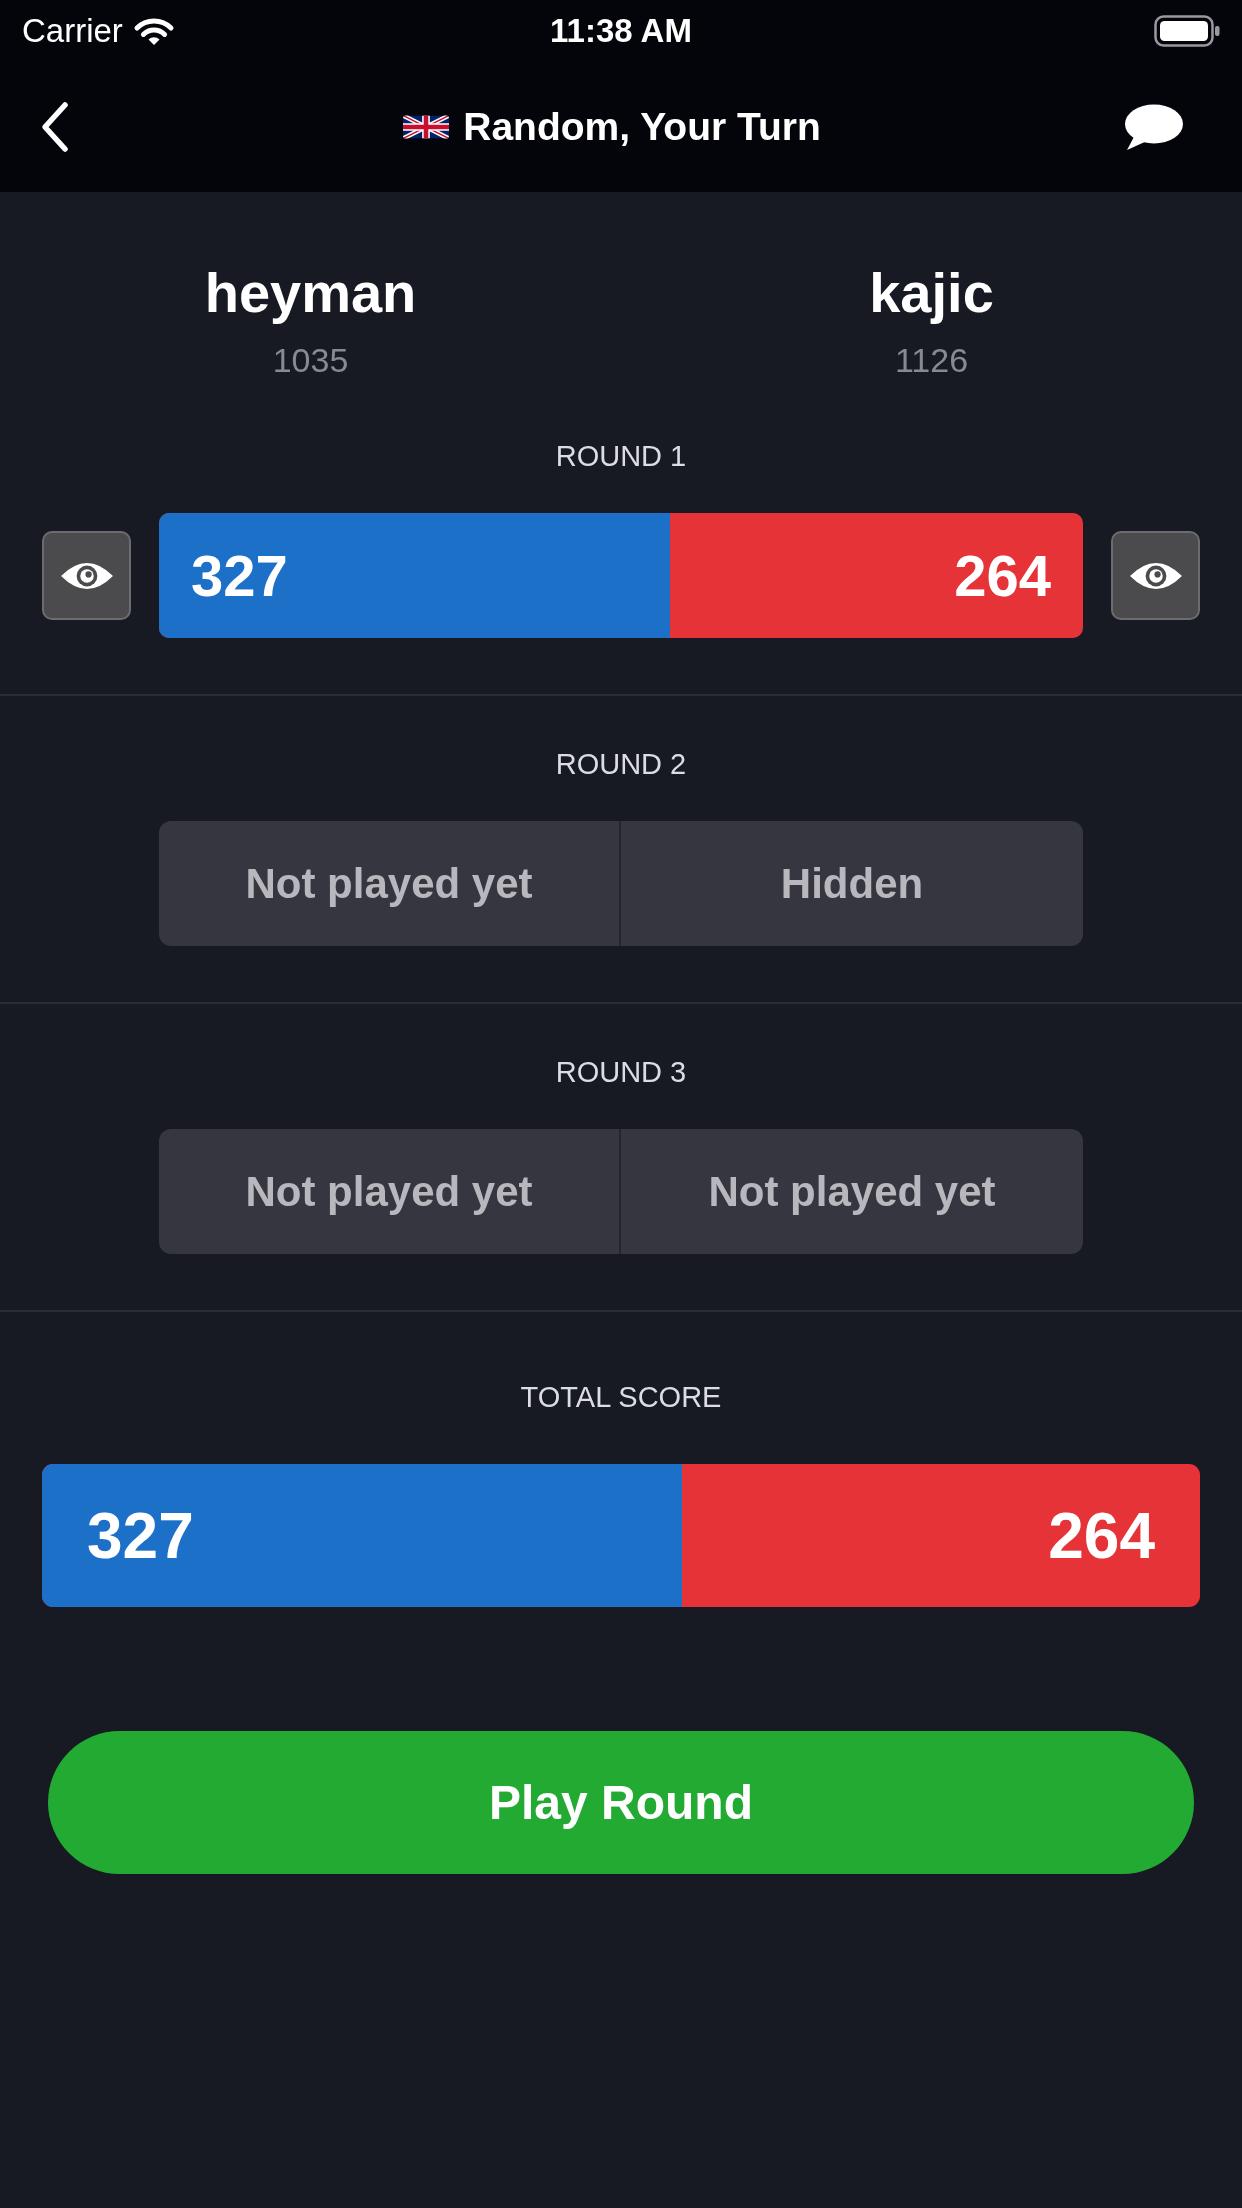 This screenshot has height=2208, width=1242. I want to click on speech-bubble-icon, so click(1153, 127).